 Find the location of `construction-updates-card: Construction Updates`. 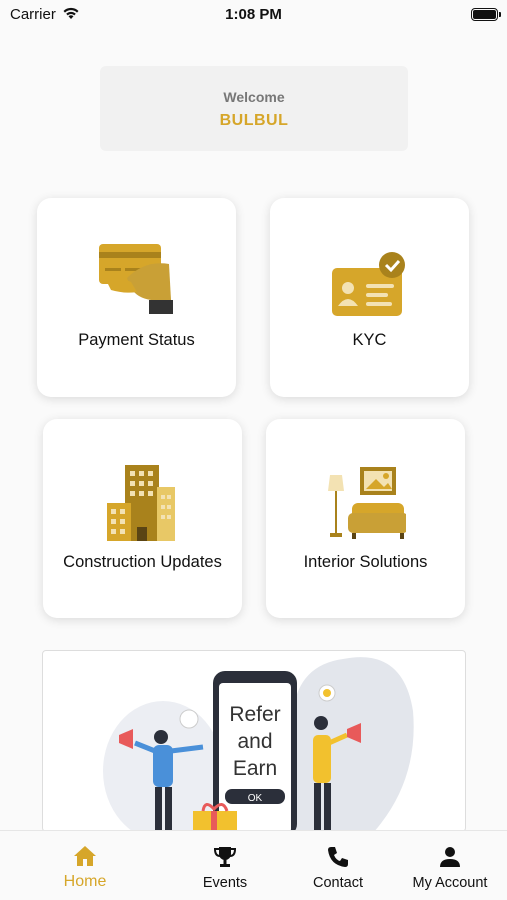

construction-updates-card: Construction Updates is located at coordinates (142, 518).